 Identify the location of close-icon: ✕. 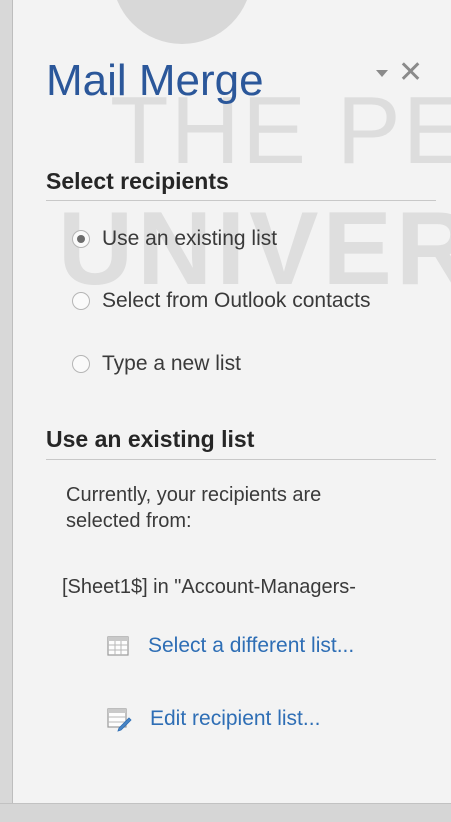
(410, 73).